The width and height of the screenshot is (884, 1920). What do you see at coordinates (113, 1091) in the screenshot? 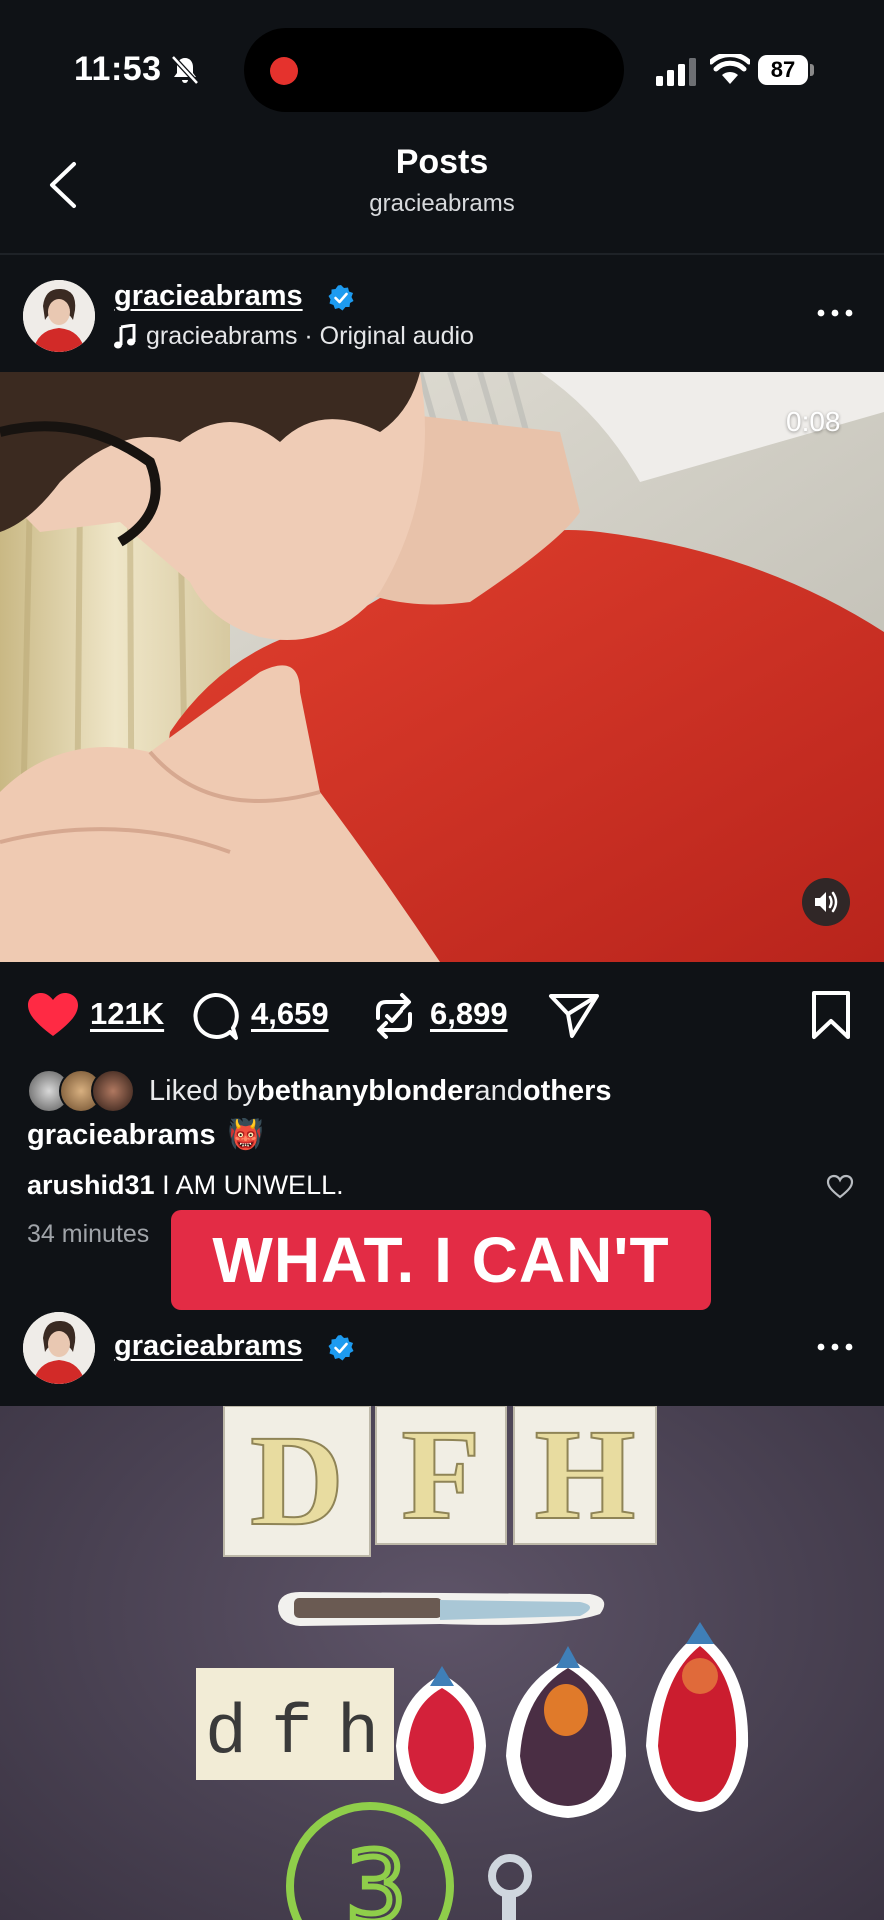
I see `liker-avatar` at bounding box center [113, 1091].